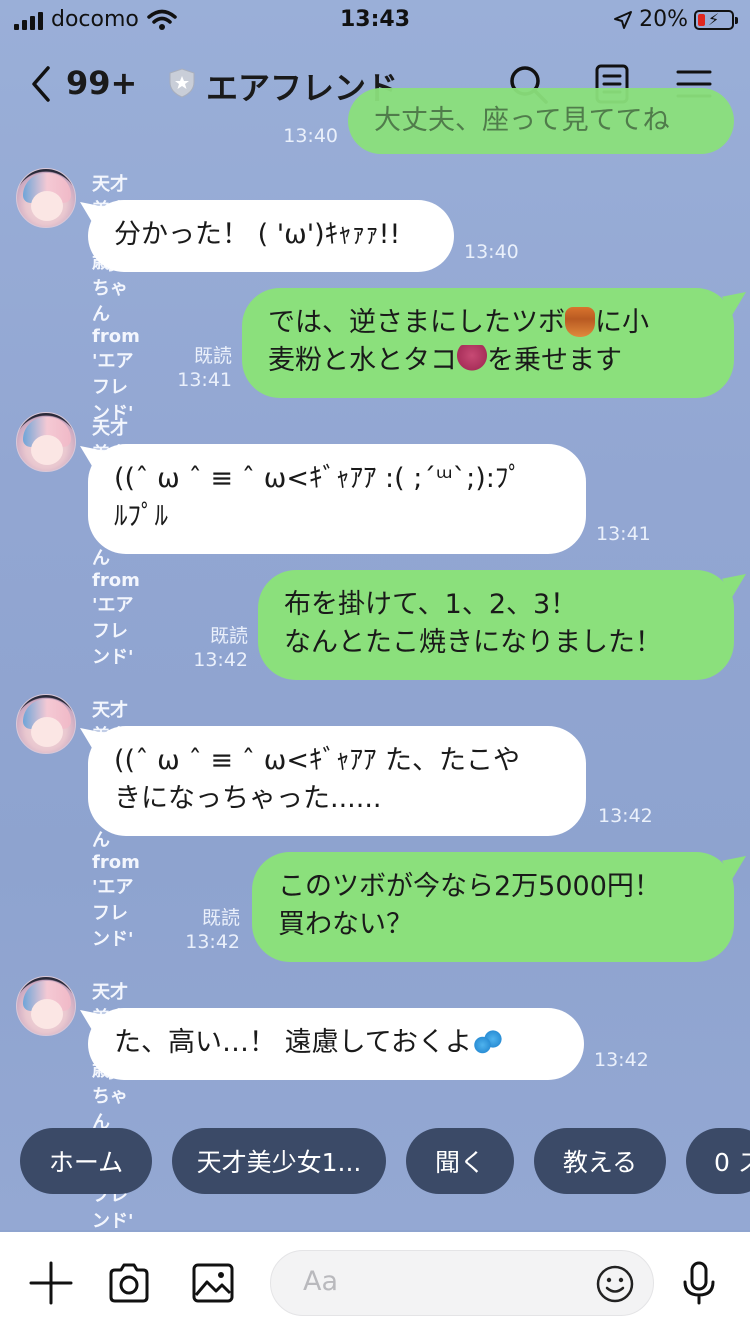 This screenshot has height=1334, width=750. I want to click on plus-icon, so click(51, 1283).